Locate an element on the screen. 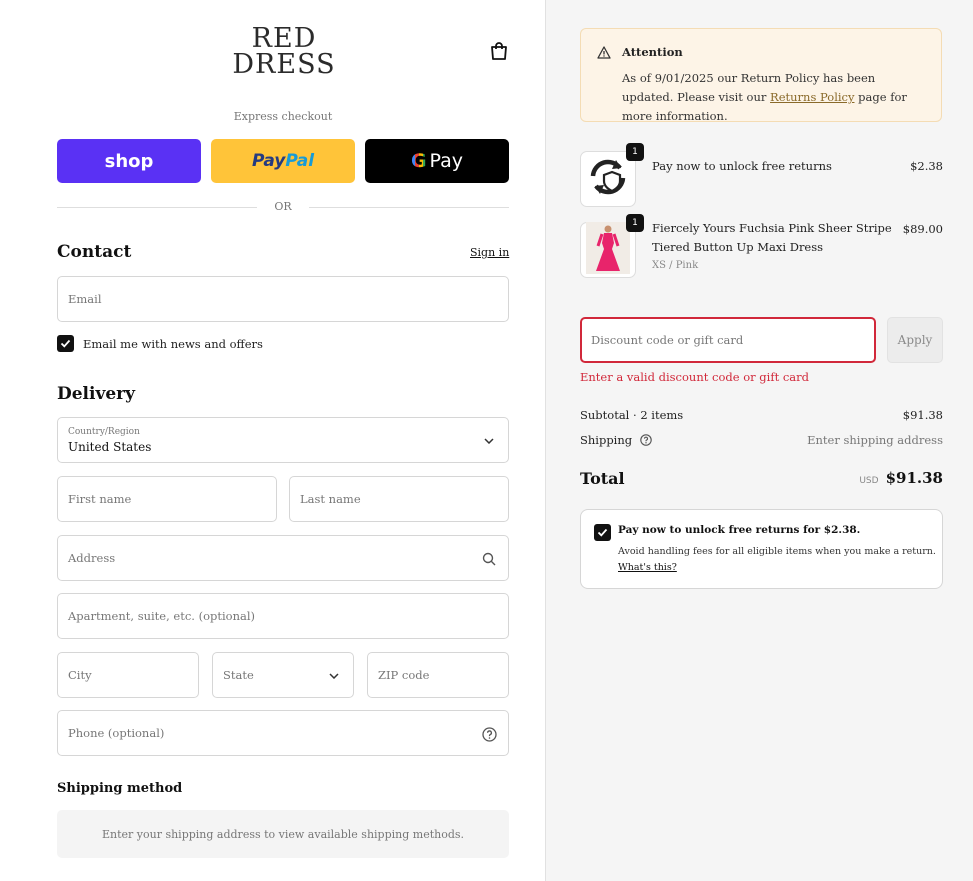 The image size is (973, 881). alert-title: Attention is located at coordinates (652, 52).